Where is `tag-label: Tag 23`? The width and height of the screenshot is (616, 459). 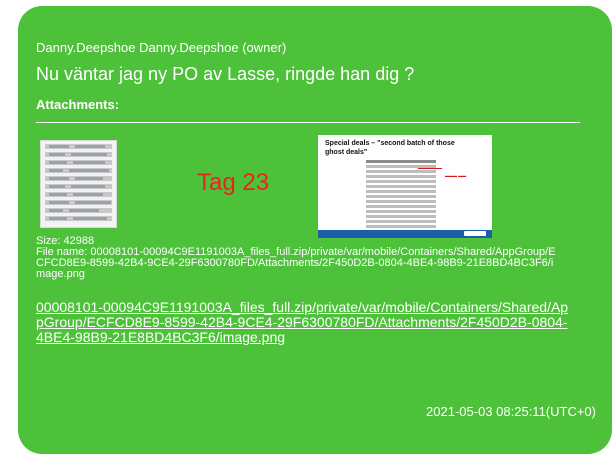
tag-label: Tag 23 is located at coordinates (233, 182).